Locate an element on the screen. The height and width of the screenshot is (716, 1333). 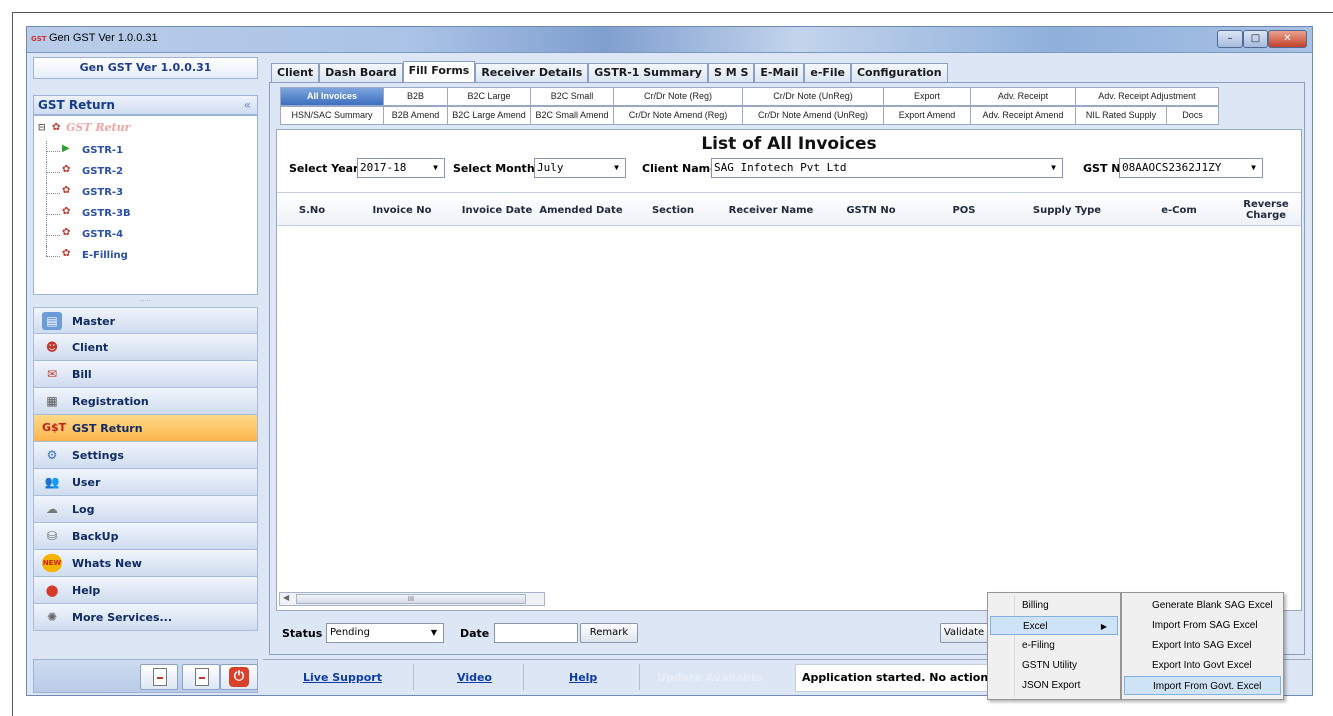
video-link: Video is located at coordinates (474, 678).